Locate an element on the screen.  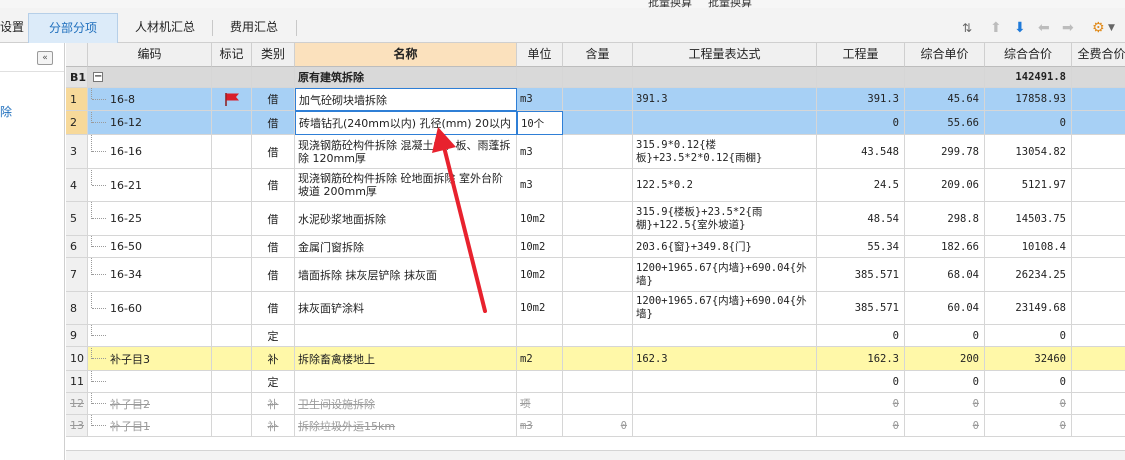
row-name: 水泥砂浆地面拆除 is located at coordinates (406, 219).